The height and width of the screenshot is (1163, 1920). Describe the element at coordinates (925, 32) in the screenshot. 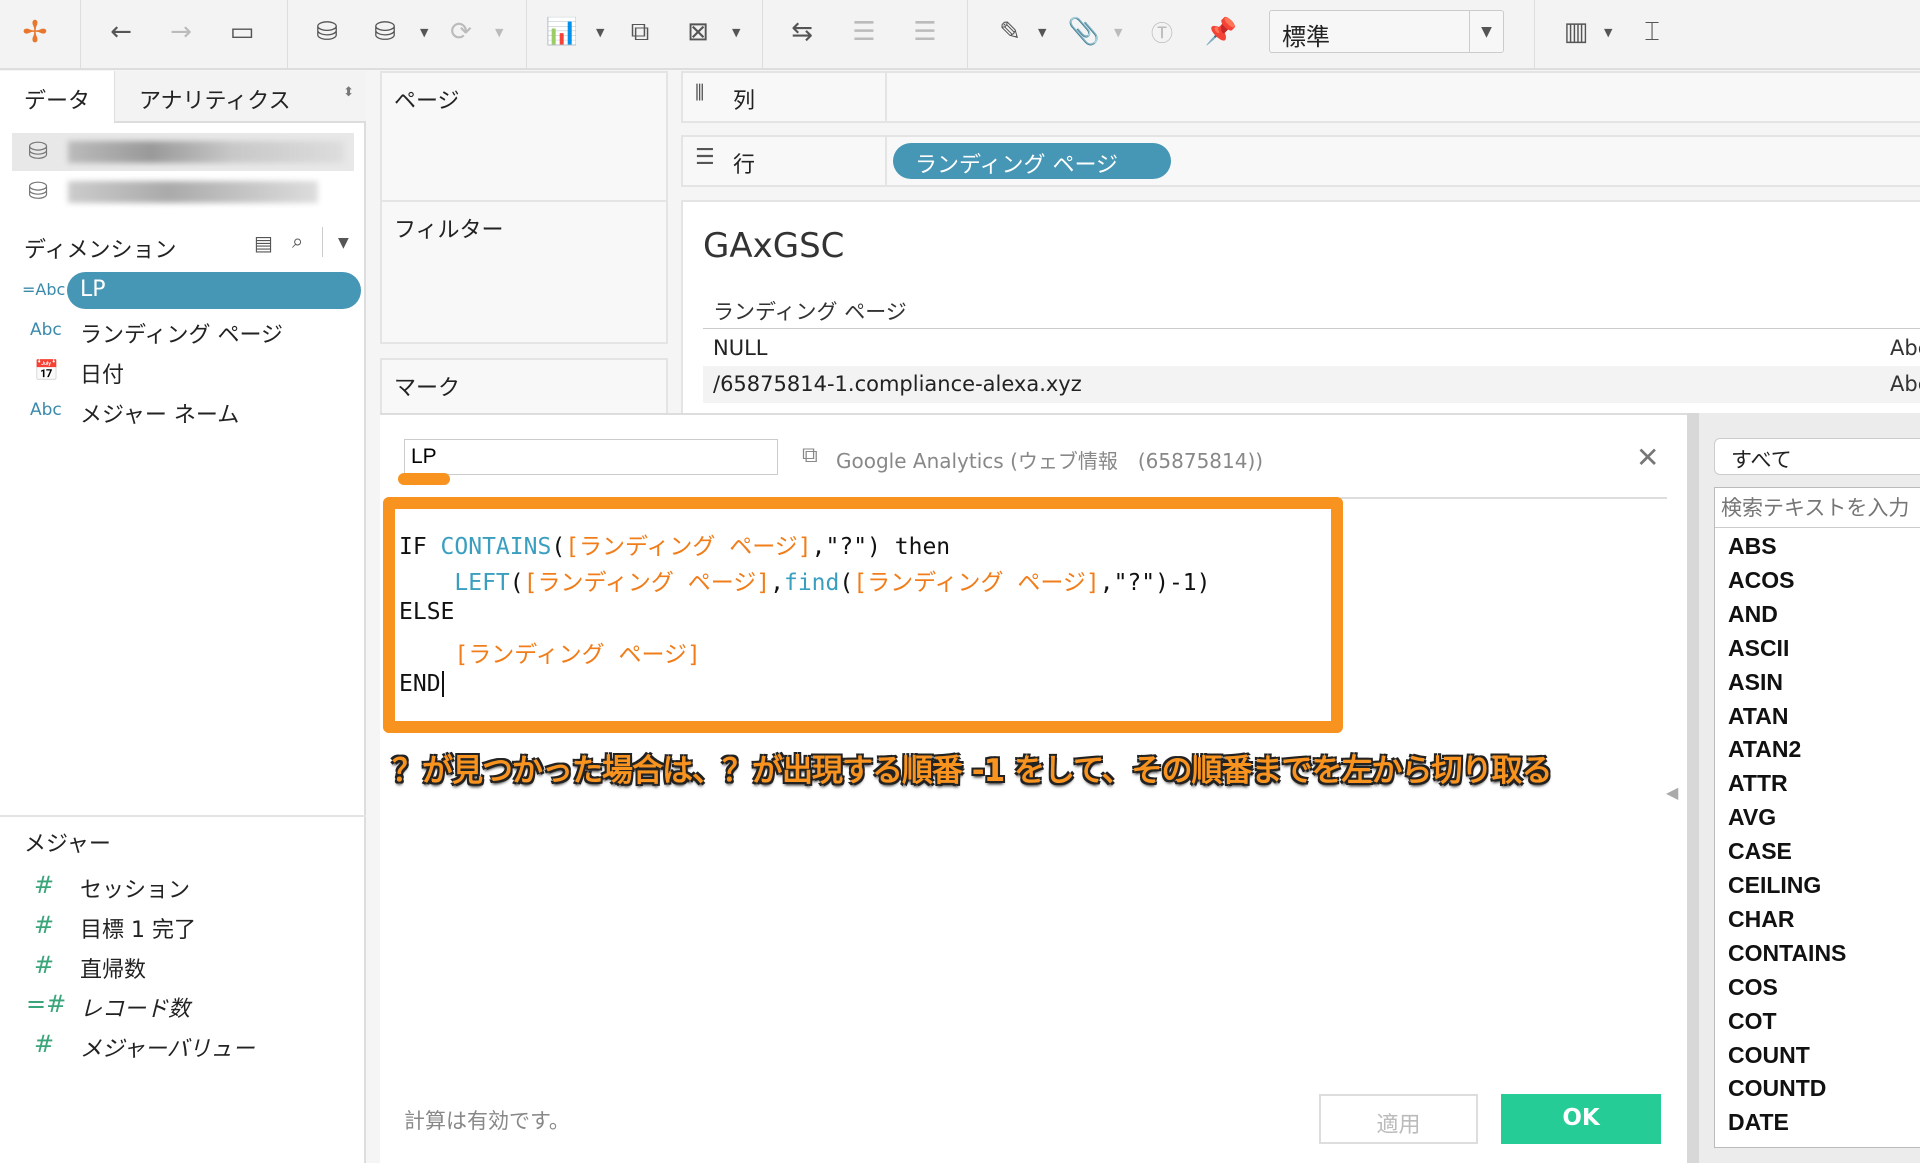

I see `sort-descending-icon: ☰` at that location.